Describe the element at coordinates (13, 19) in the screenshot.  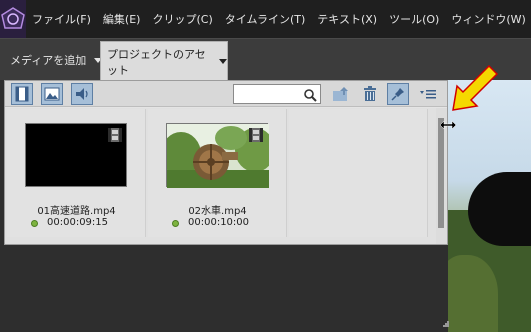
I see `app-logo-icon` at that location.